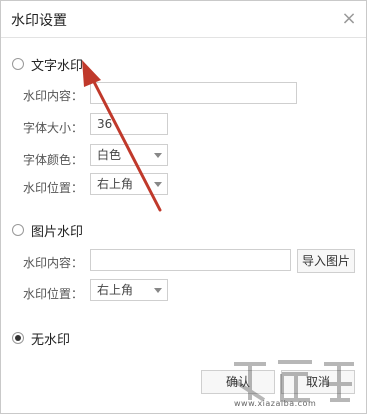  I want to click on title-bar: 水印设置 ×, so click(183, 19).